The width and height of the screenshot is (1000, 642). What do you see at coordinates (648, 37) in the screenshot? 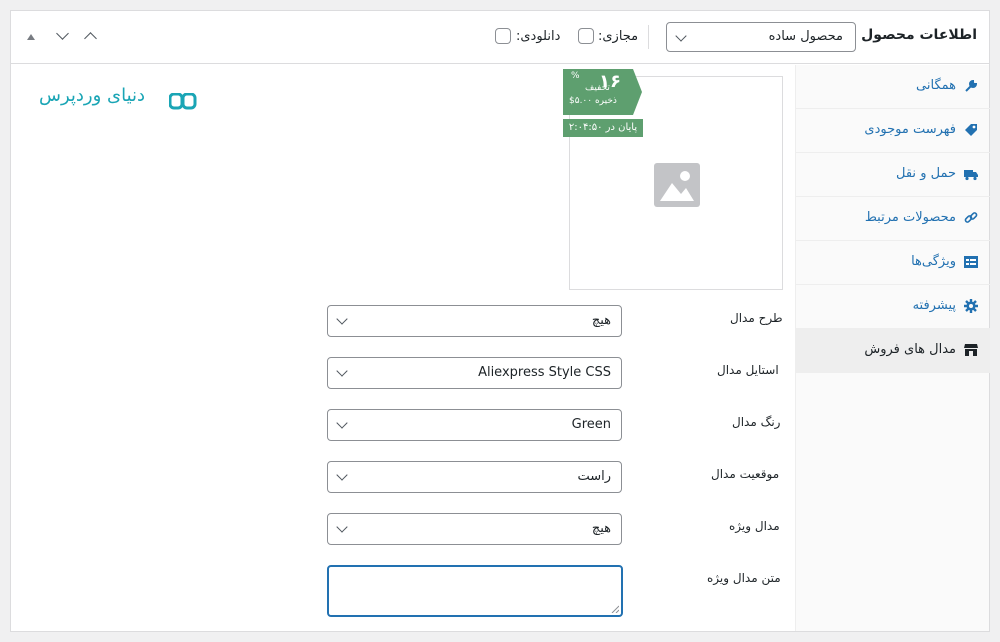
I see `header-divider` at bounding box center [648, 37].